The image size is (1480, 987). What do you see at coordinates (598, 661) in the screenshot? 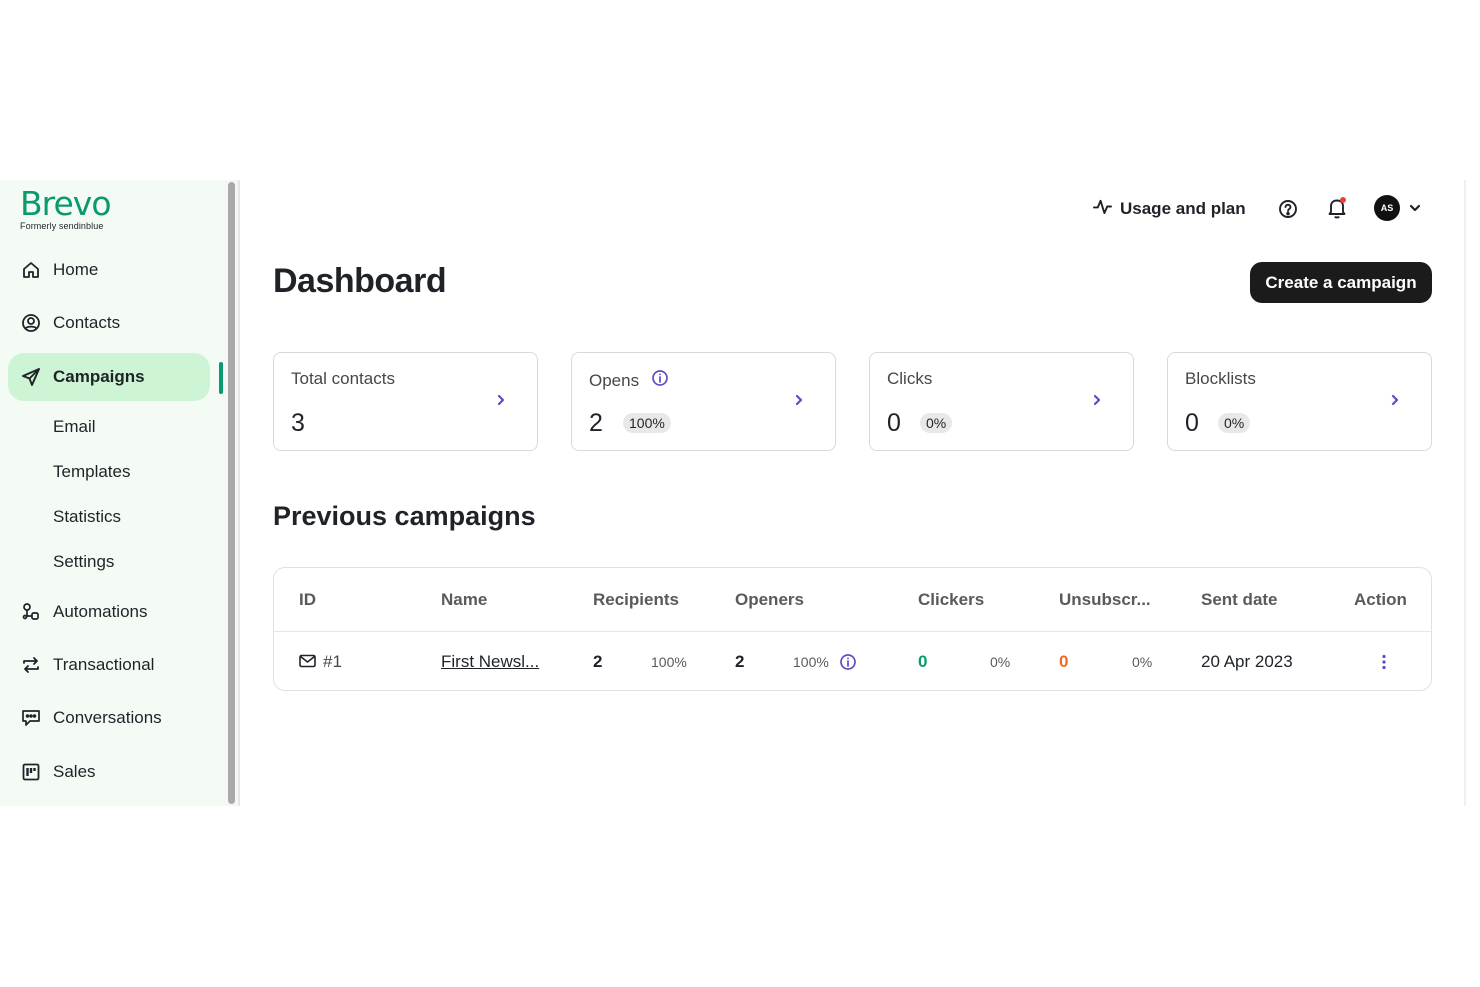
I see `recipients-count: 2` at bounding box center [598, 661].